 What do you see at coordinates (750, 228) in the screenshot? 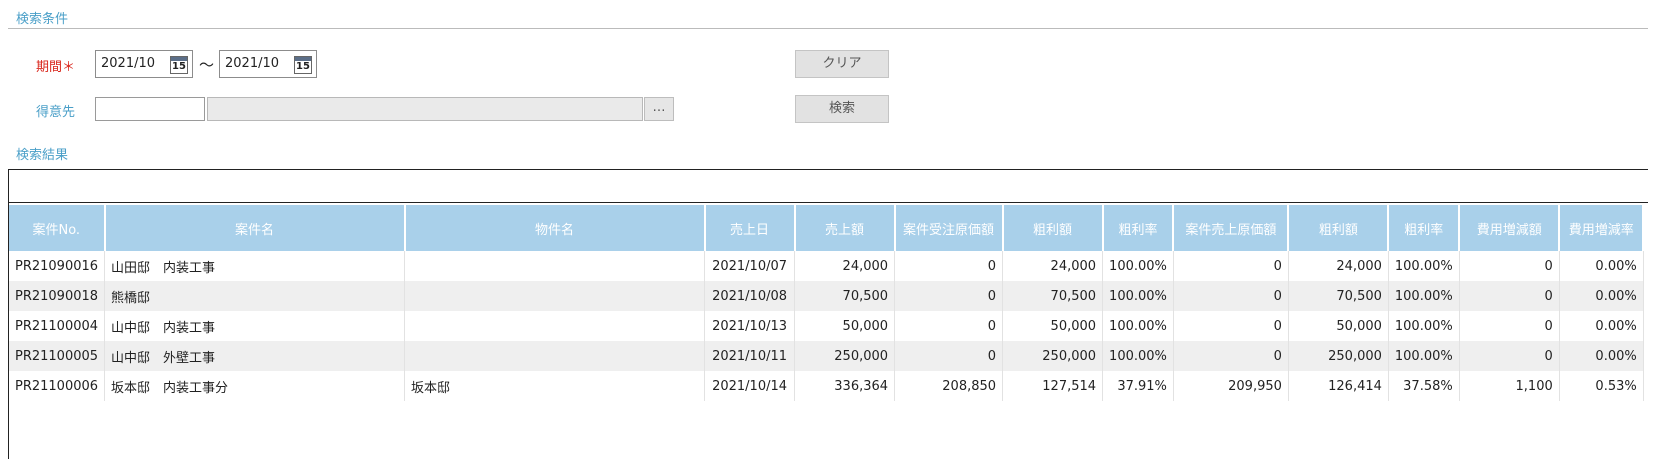
I see `column-header: 売上日` at bounding box center [750, 228].